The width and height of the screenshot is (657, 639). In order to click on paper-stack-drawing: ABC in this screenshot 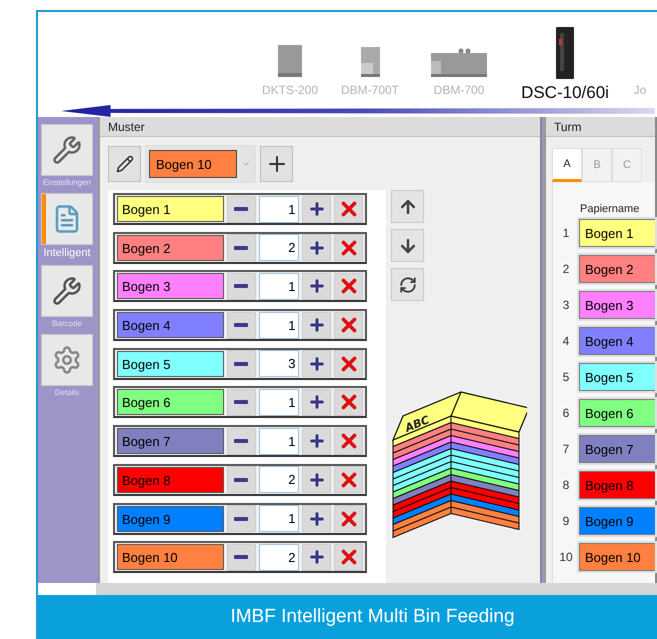, I will do `click(459, 468)`.